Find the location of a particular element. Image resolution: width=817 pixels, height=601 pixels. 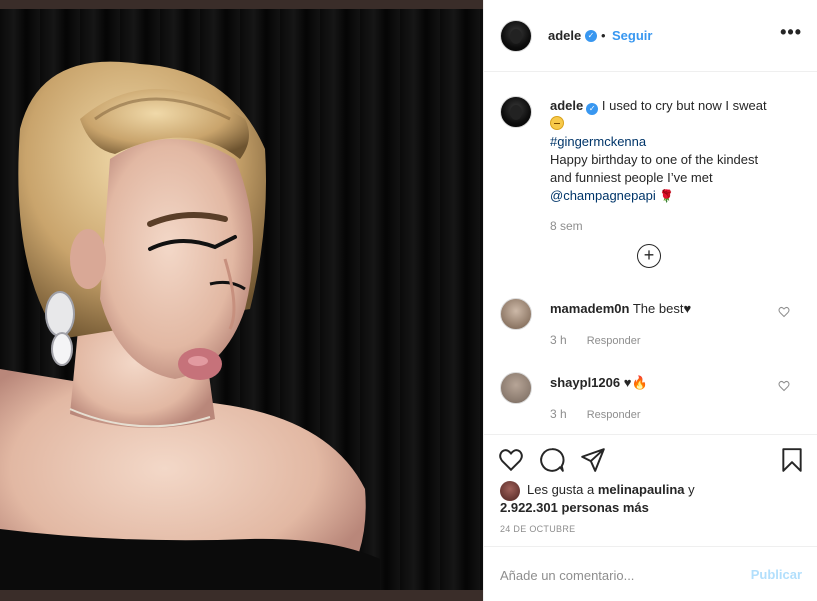

caption-mention: @champagnepapi is located at coordinates (603, 195).